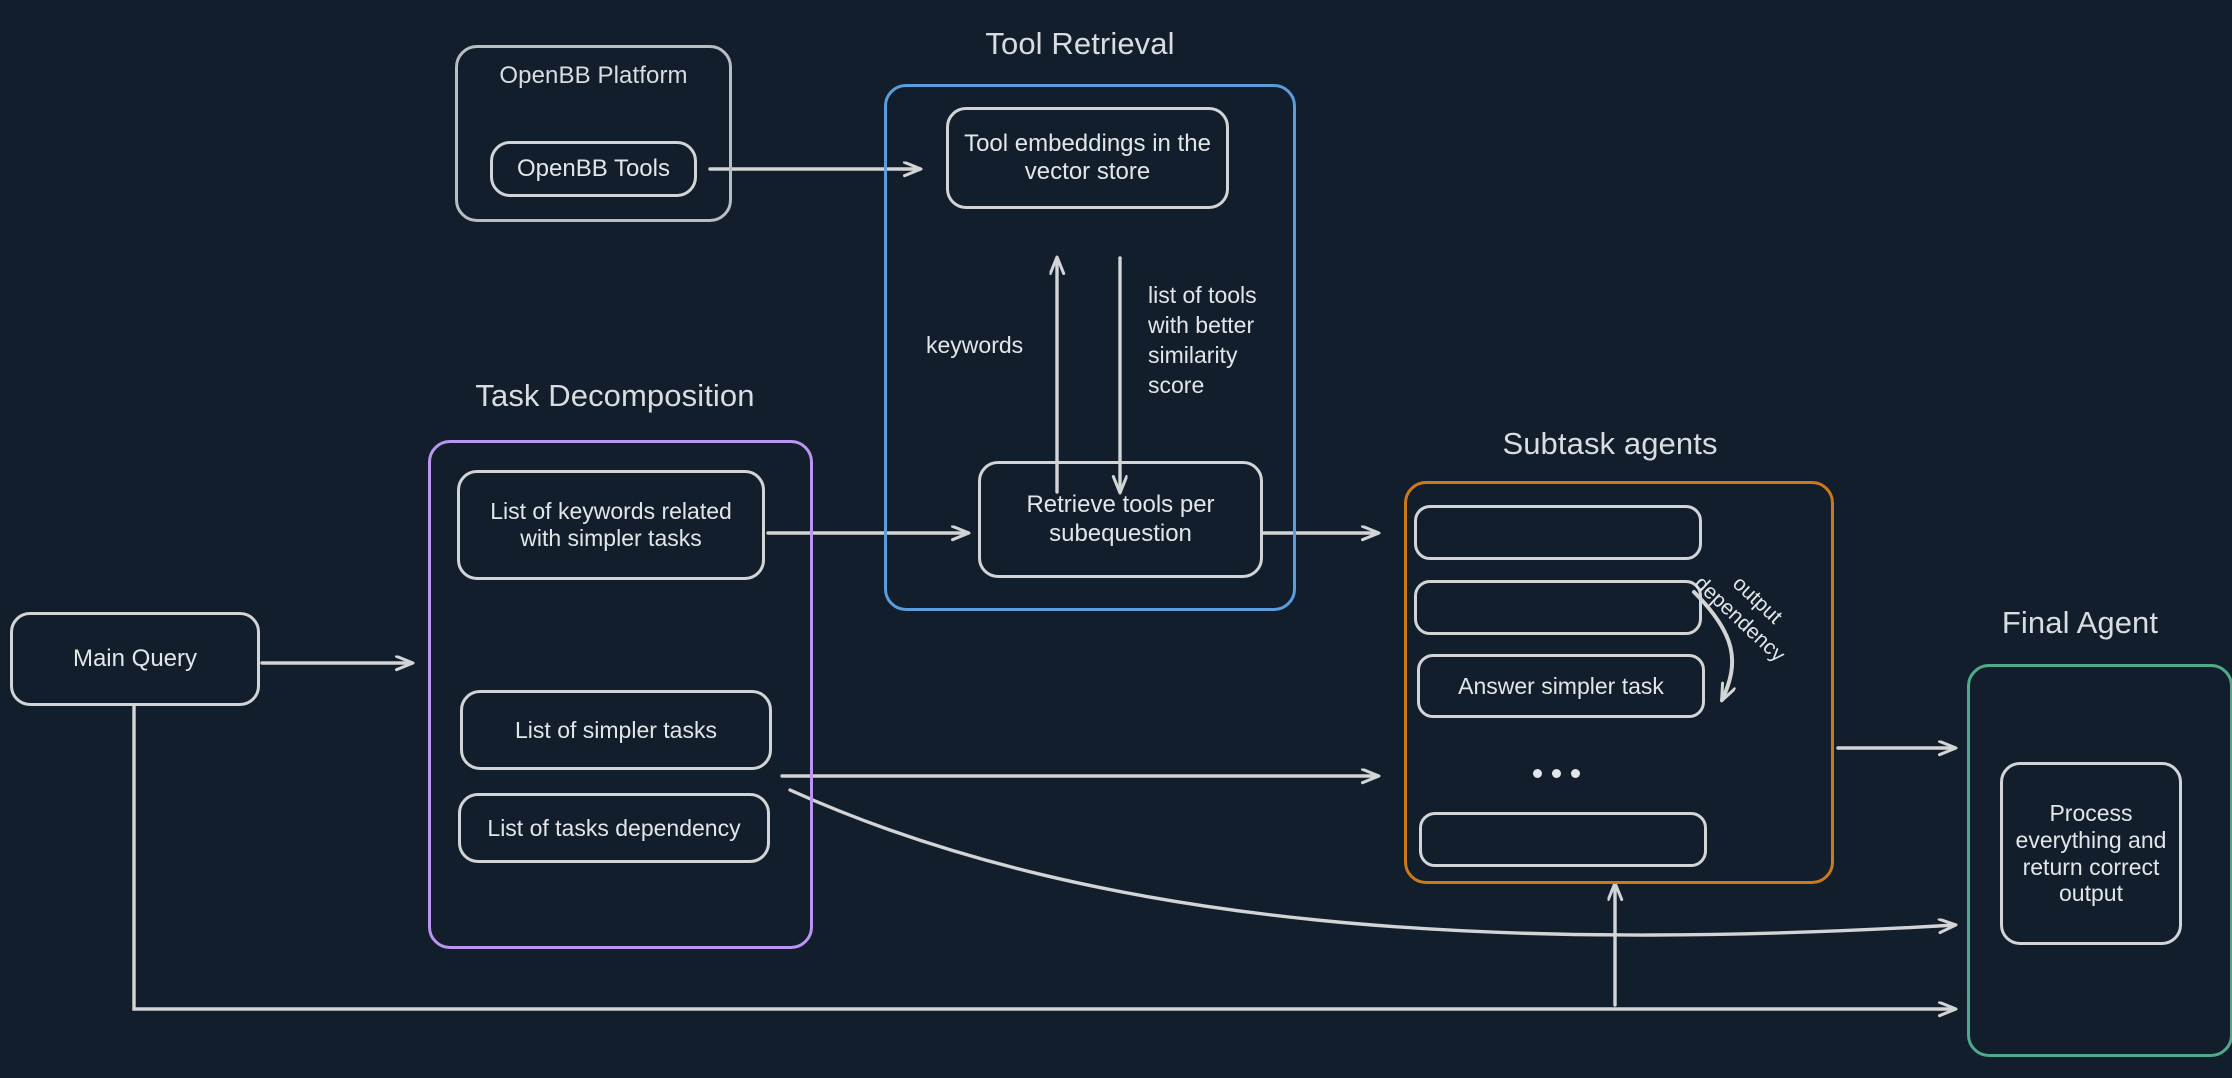  I want to click on edge-label-keywords: keywords, so click(975, 345).